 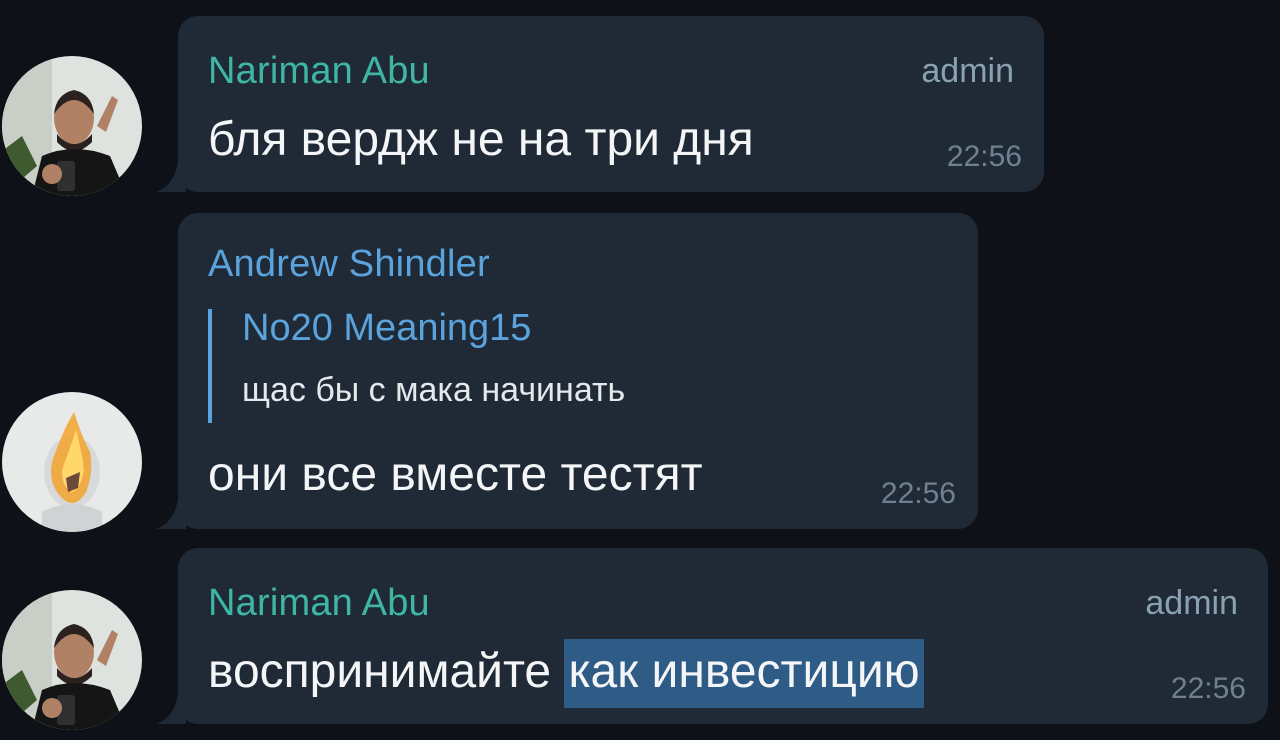 I want to click on message-text: они все вместе тестят, so click(x=455, y=474).